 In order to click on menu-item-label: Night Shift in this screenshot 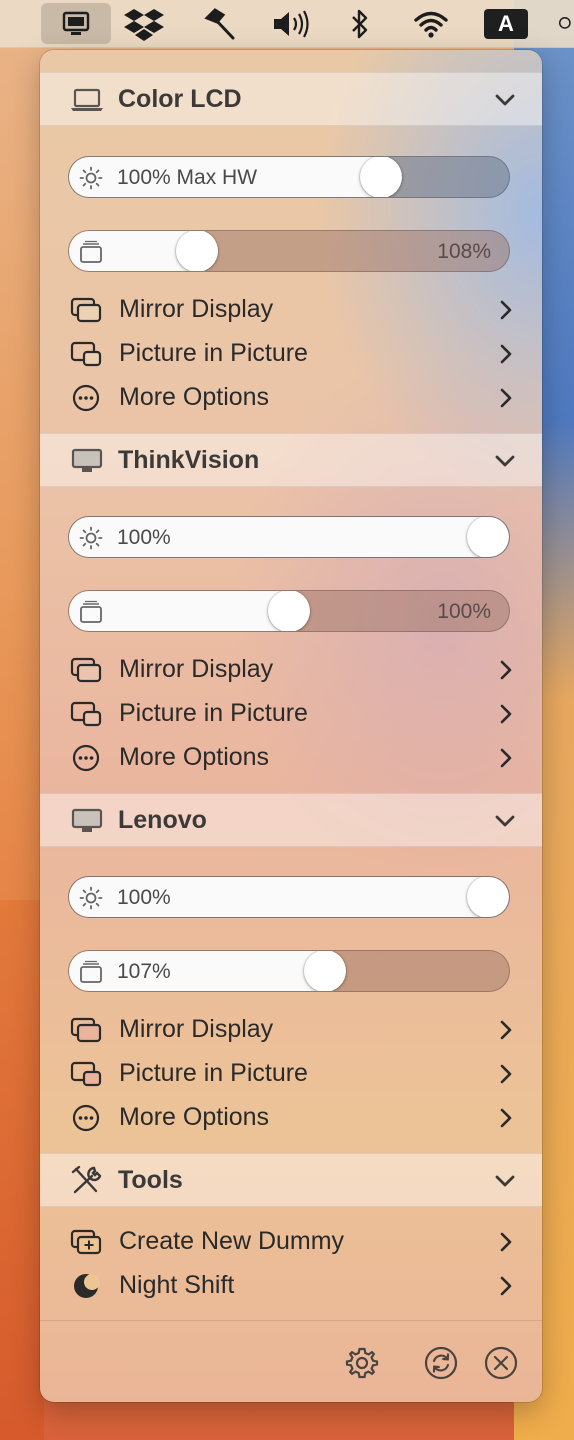, I will do `click(177, 1285)`.